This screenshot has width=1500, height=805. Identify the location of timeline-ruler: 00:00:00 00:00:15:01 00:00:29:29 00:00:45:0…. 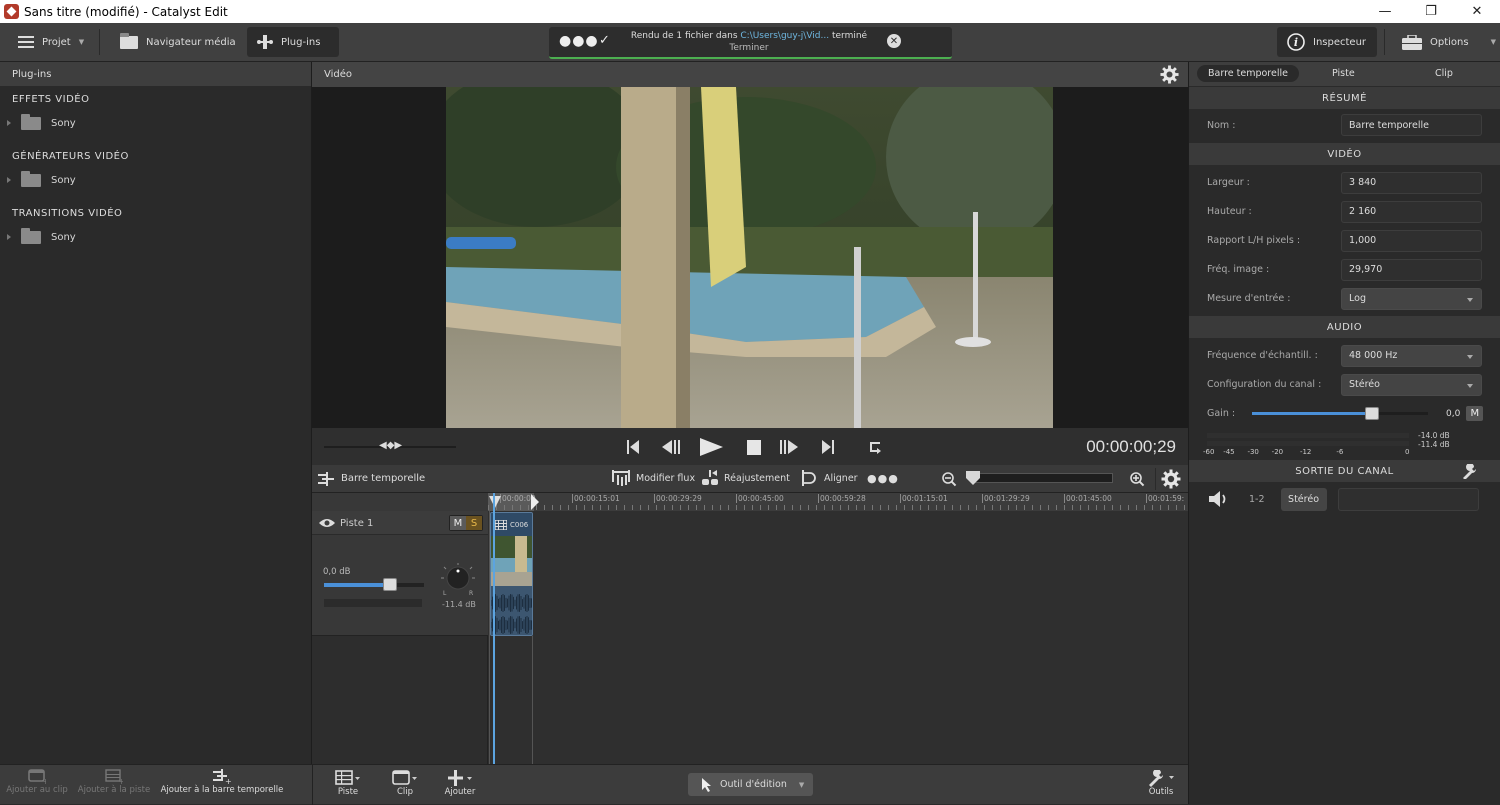
(838, 502).